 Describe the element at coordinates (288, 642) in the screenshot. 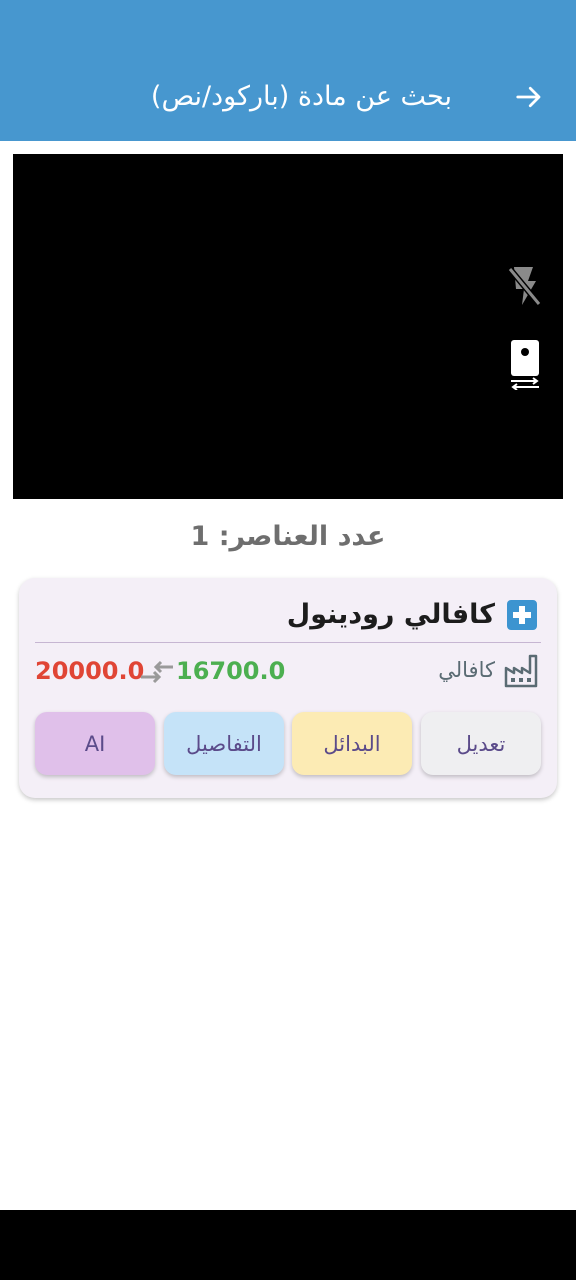

I see `divider` at that location.